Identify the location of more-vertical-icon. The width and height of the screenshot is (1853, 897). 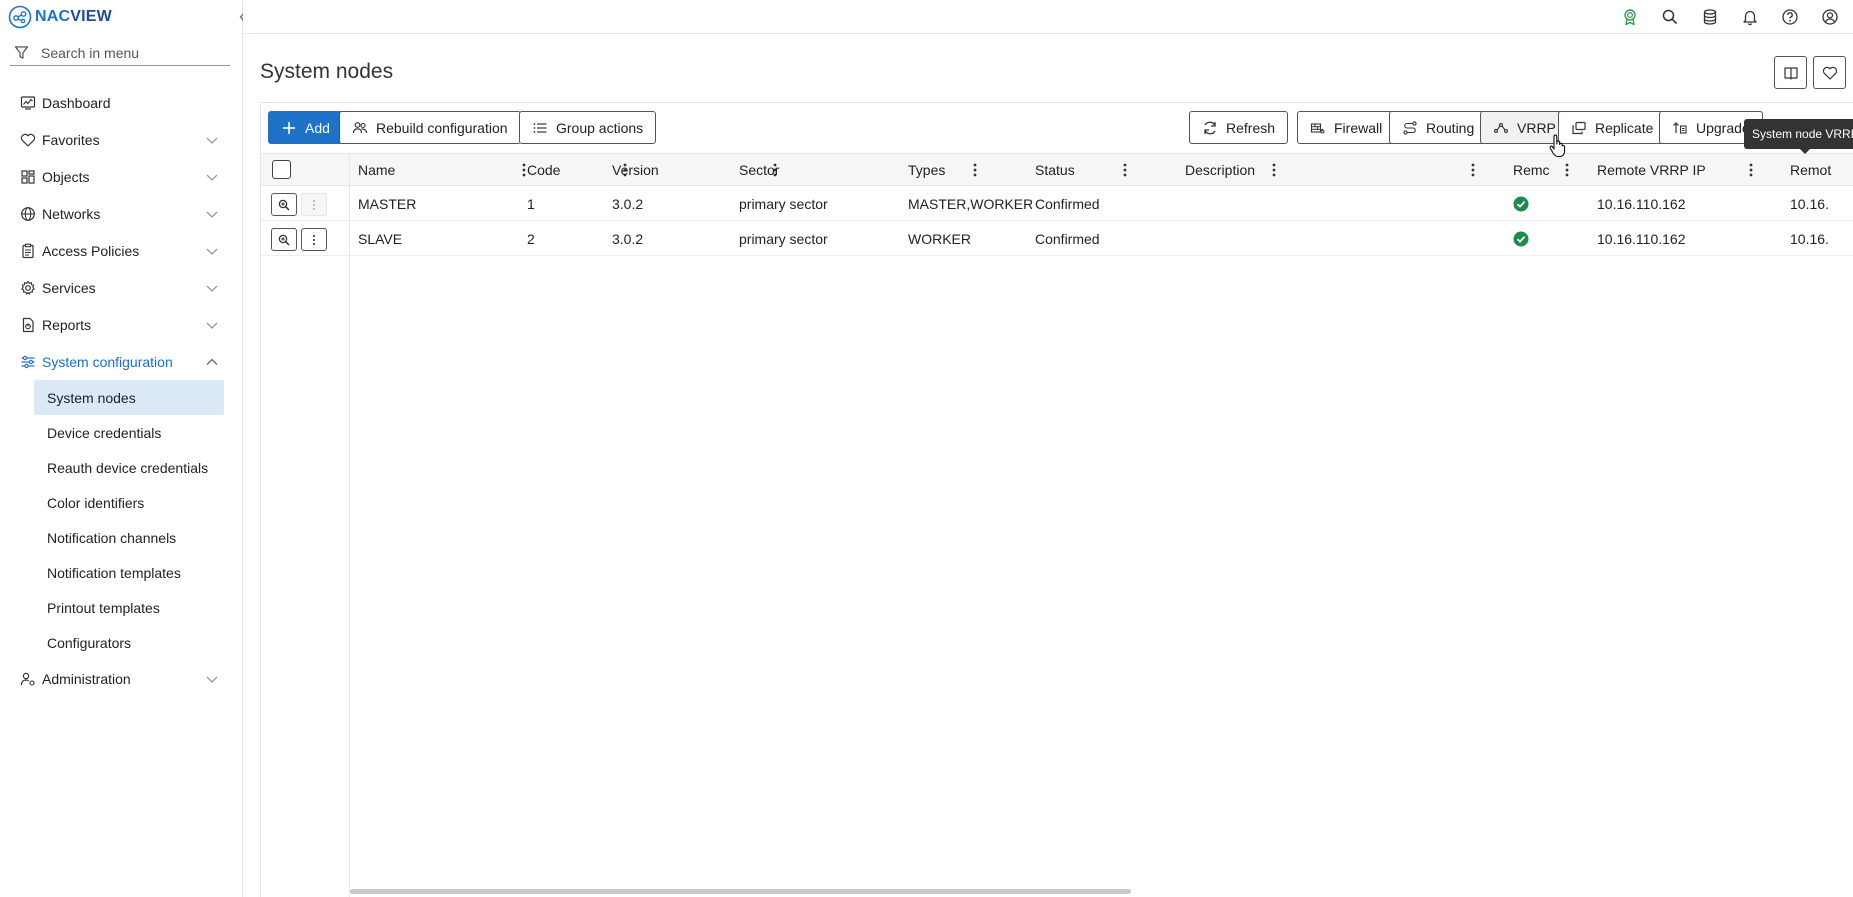
(314, 204).